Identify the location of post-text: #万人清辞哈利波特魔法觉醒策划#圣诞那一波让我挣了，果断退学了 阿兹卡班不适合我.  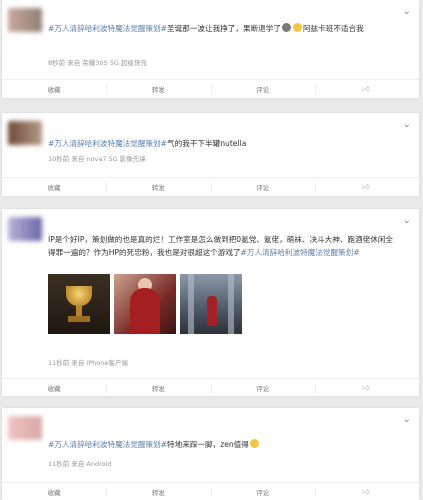
(222, 28).